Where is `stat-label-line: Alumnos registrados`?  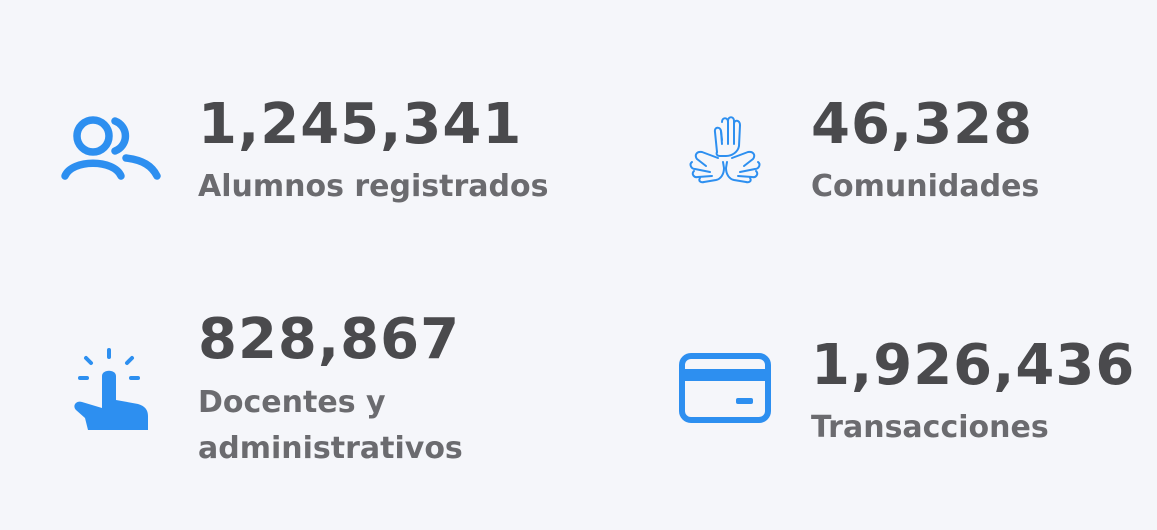 stat-label-line: Alumnos registrados is located at coordinates (373, 186).